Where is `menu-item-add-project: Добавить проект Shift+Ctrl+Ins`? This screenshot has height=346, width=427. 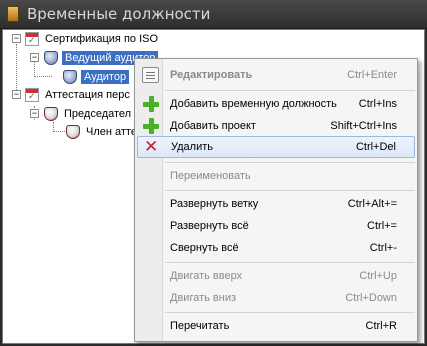
menu-item-add-project: Добавить проект Shift+Ctrl+Ins is located at coordinates (276, 126).